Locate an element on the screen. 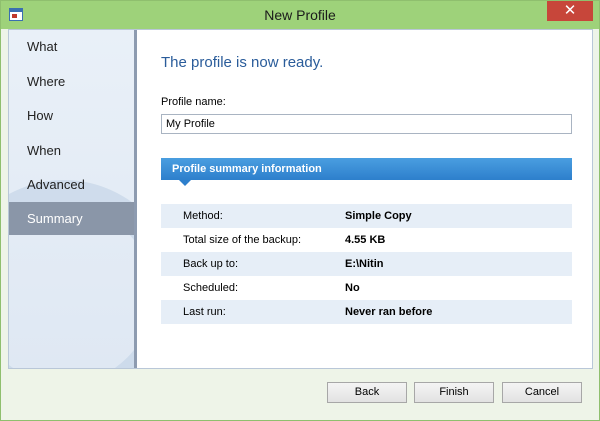 Image resolution: width=600 pixels, height=421 pixels. summary-label: Last run: is located at coordinates (204, 312).